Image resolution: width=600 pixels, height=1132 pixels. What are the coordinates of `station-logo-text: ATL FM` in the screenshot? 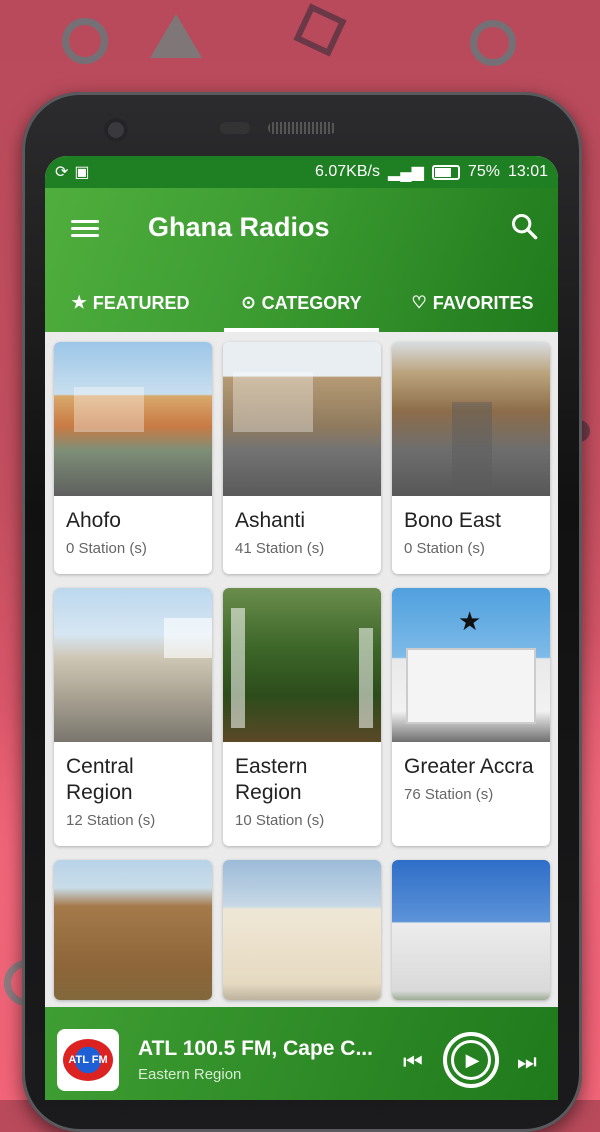 It's located at (88, 1060).